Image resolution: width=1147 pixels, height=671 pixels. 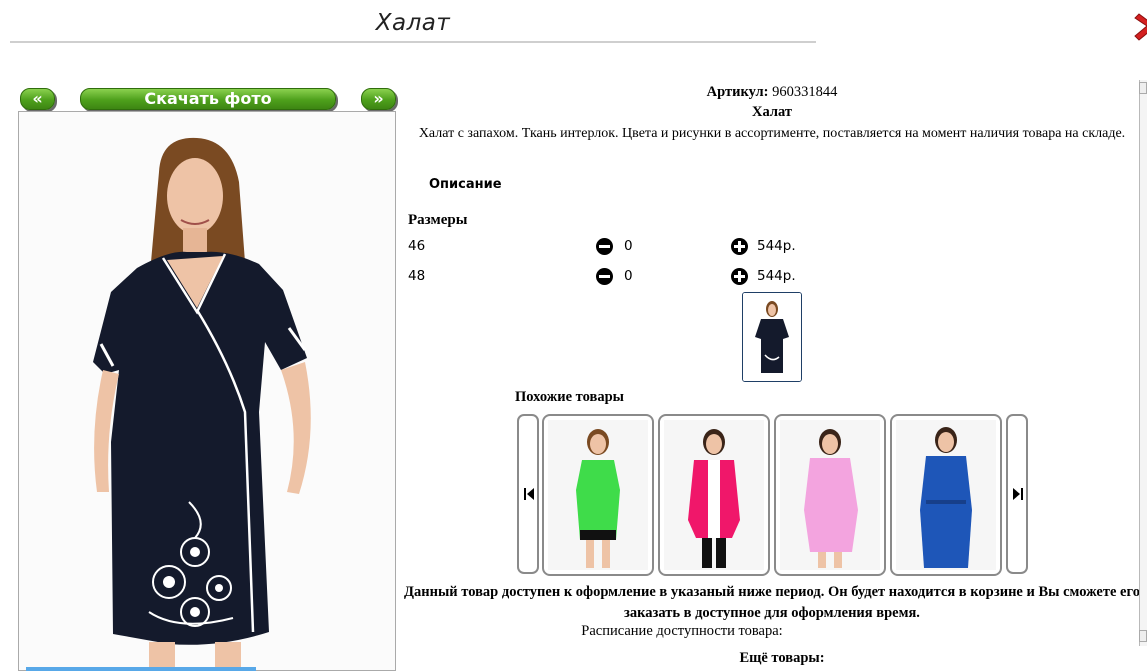 I want to click on availability-schedule-label: Расписание доступности товара:, so click(x=682, y=631).